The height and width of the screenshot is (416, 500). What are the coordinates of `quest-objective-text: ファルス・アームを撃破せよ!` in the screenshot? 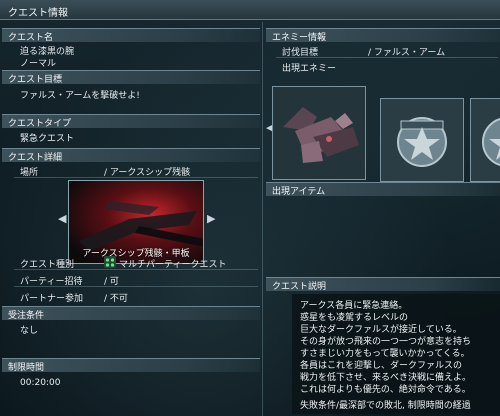 It's located at (80, 96).